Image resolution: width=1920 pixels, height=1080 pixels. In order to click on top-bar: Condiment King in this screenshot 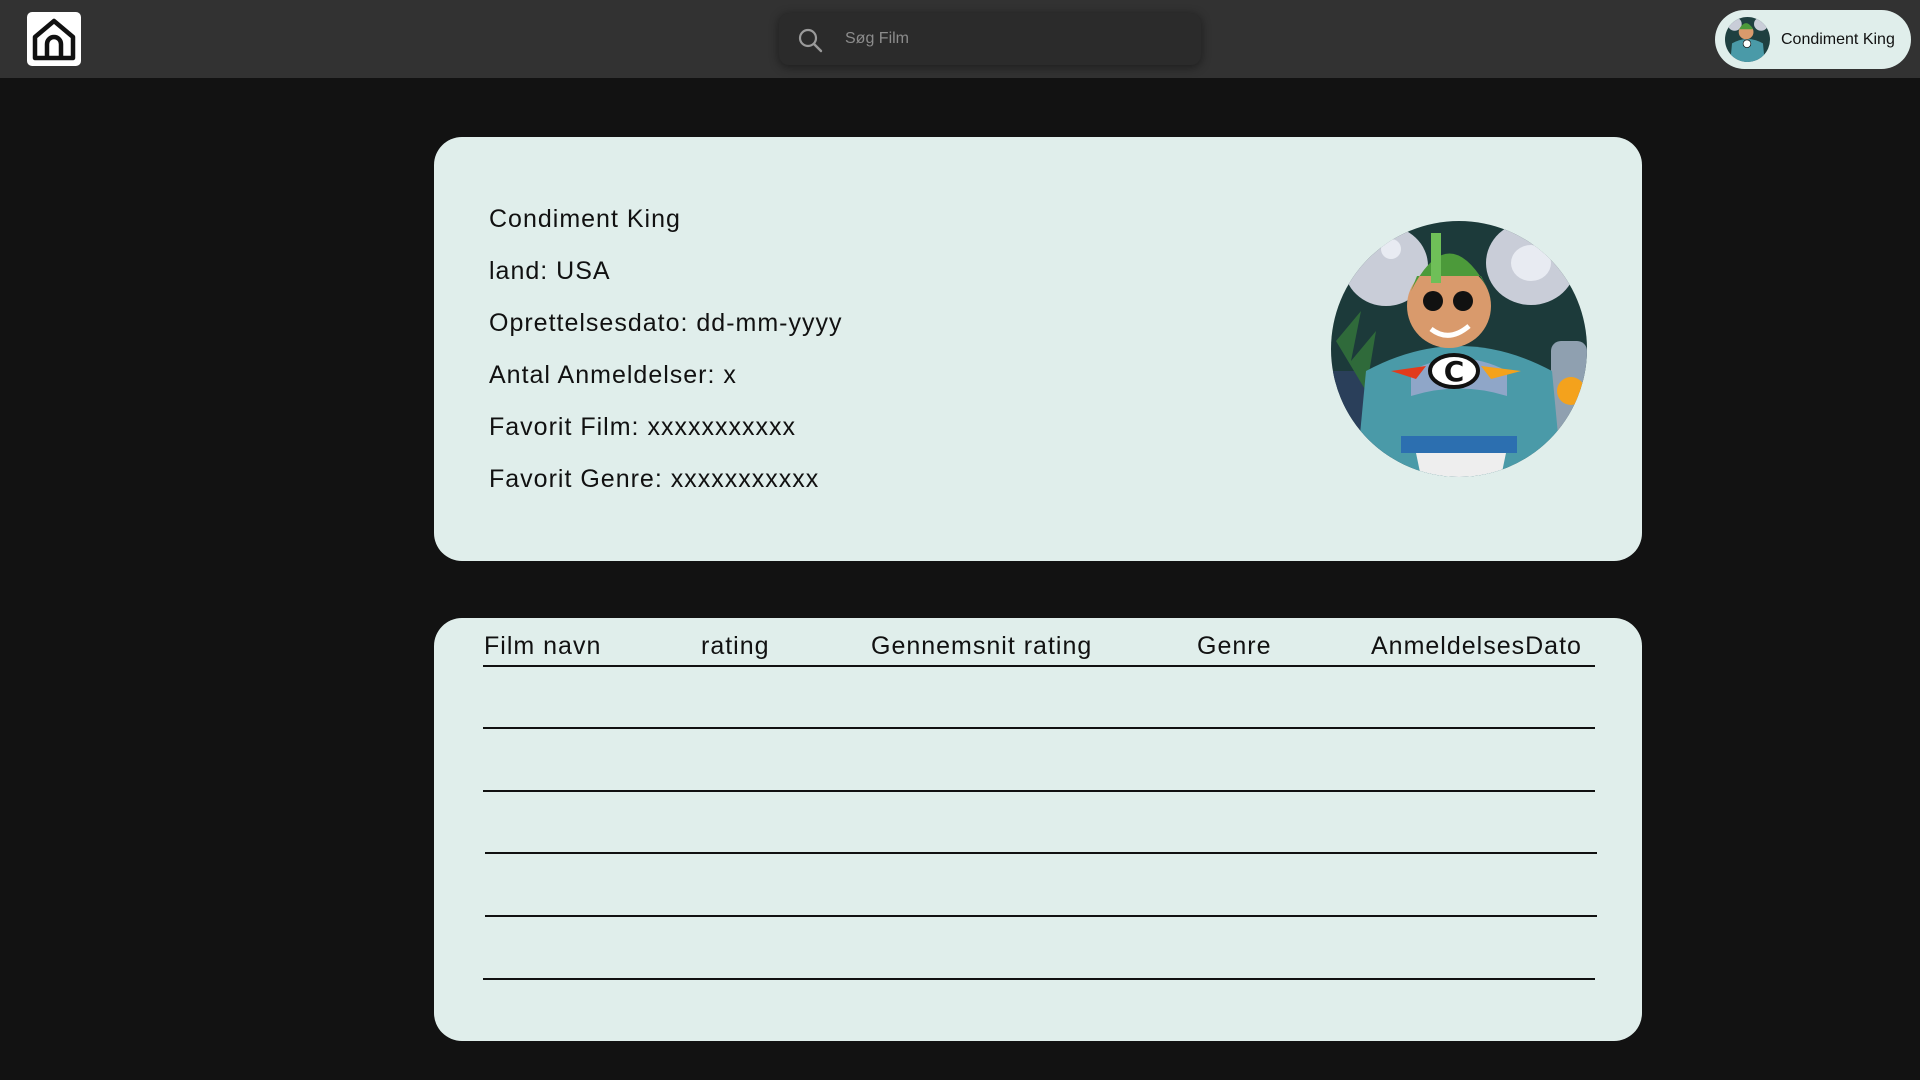, I will do `click(960, 39)`.